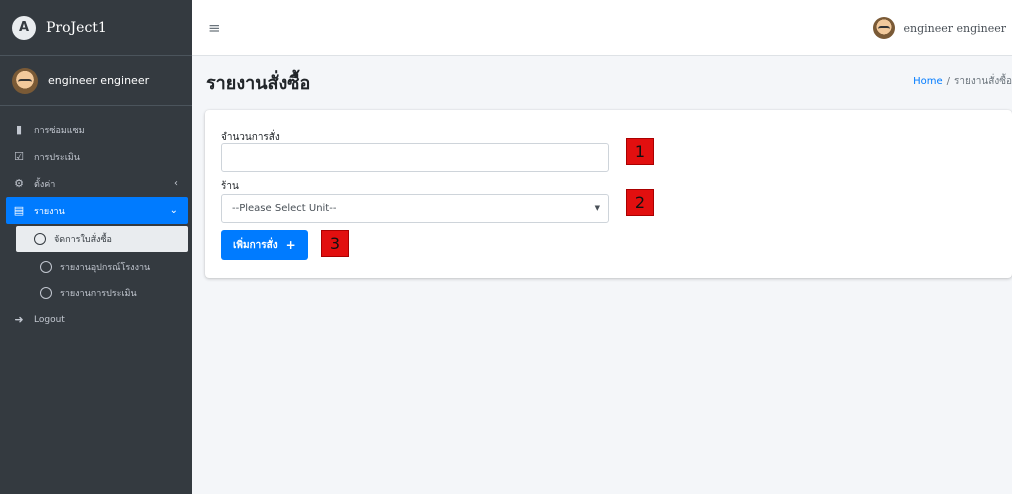 This screenshot has height=494, width=1012. What do you see at coordinates (640, 202) in the screenshot?
I see `annotation-marker-2: 2` at bounding box center [640, 202].